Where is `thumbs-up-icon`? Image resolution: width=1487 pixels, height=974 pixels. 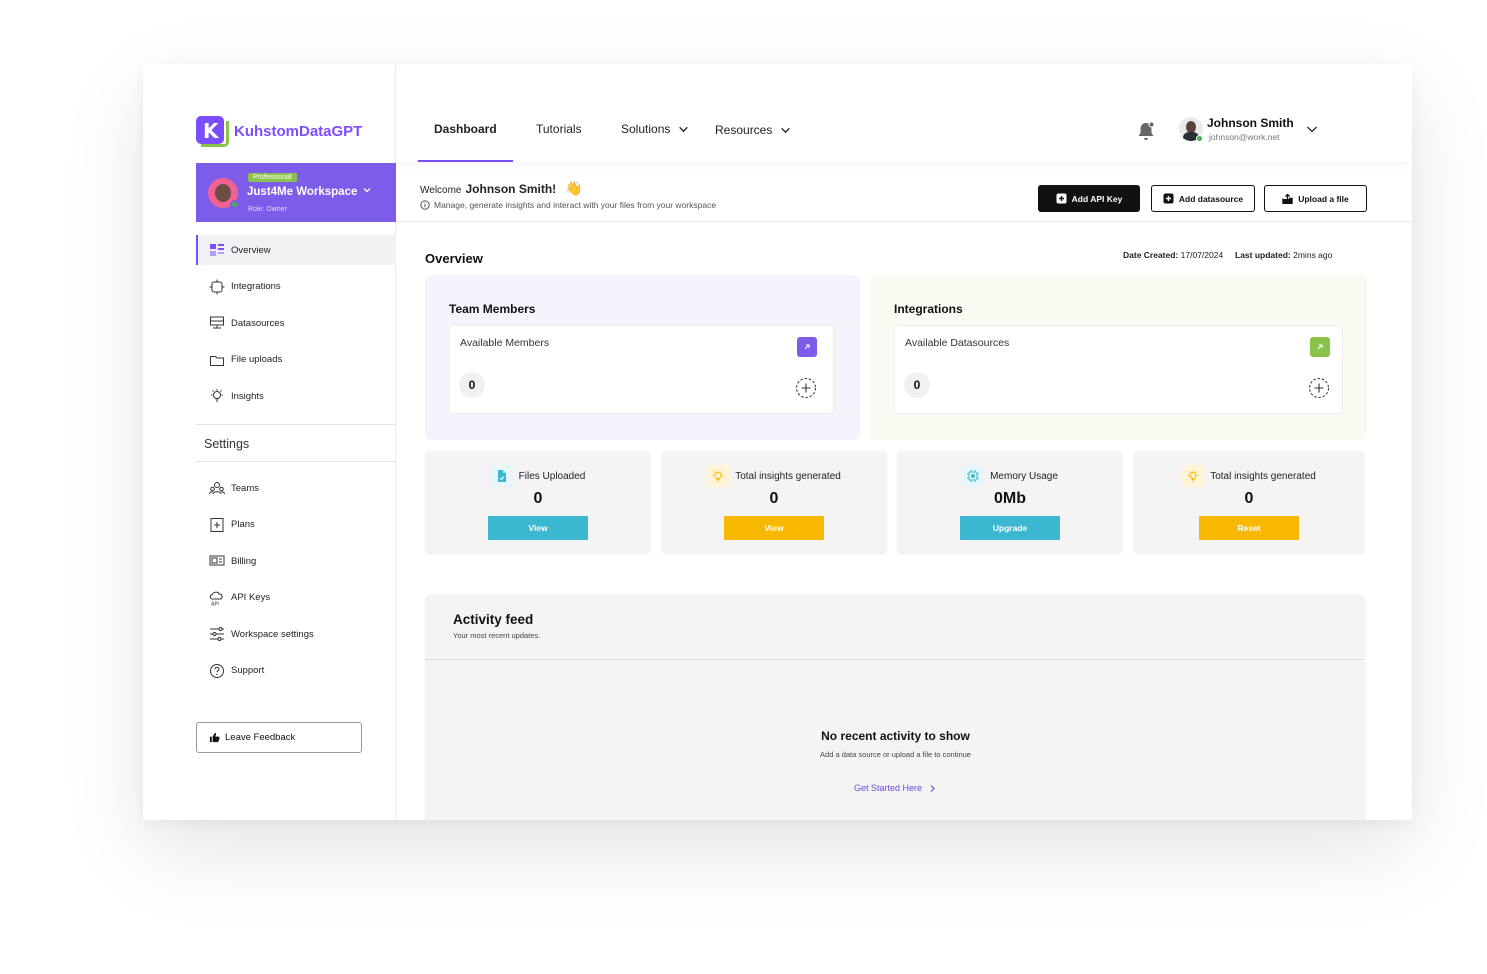 thumbs-up-icon is located at coordinates (214, 737).